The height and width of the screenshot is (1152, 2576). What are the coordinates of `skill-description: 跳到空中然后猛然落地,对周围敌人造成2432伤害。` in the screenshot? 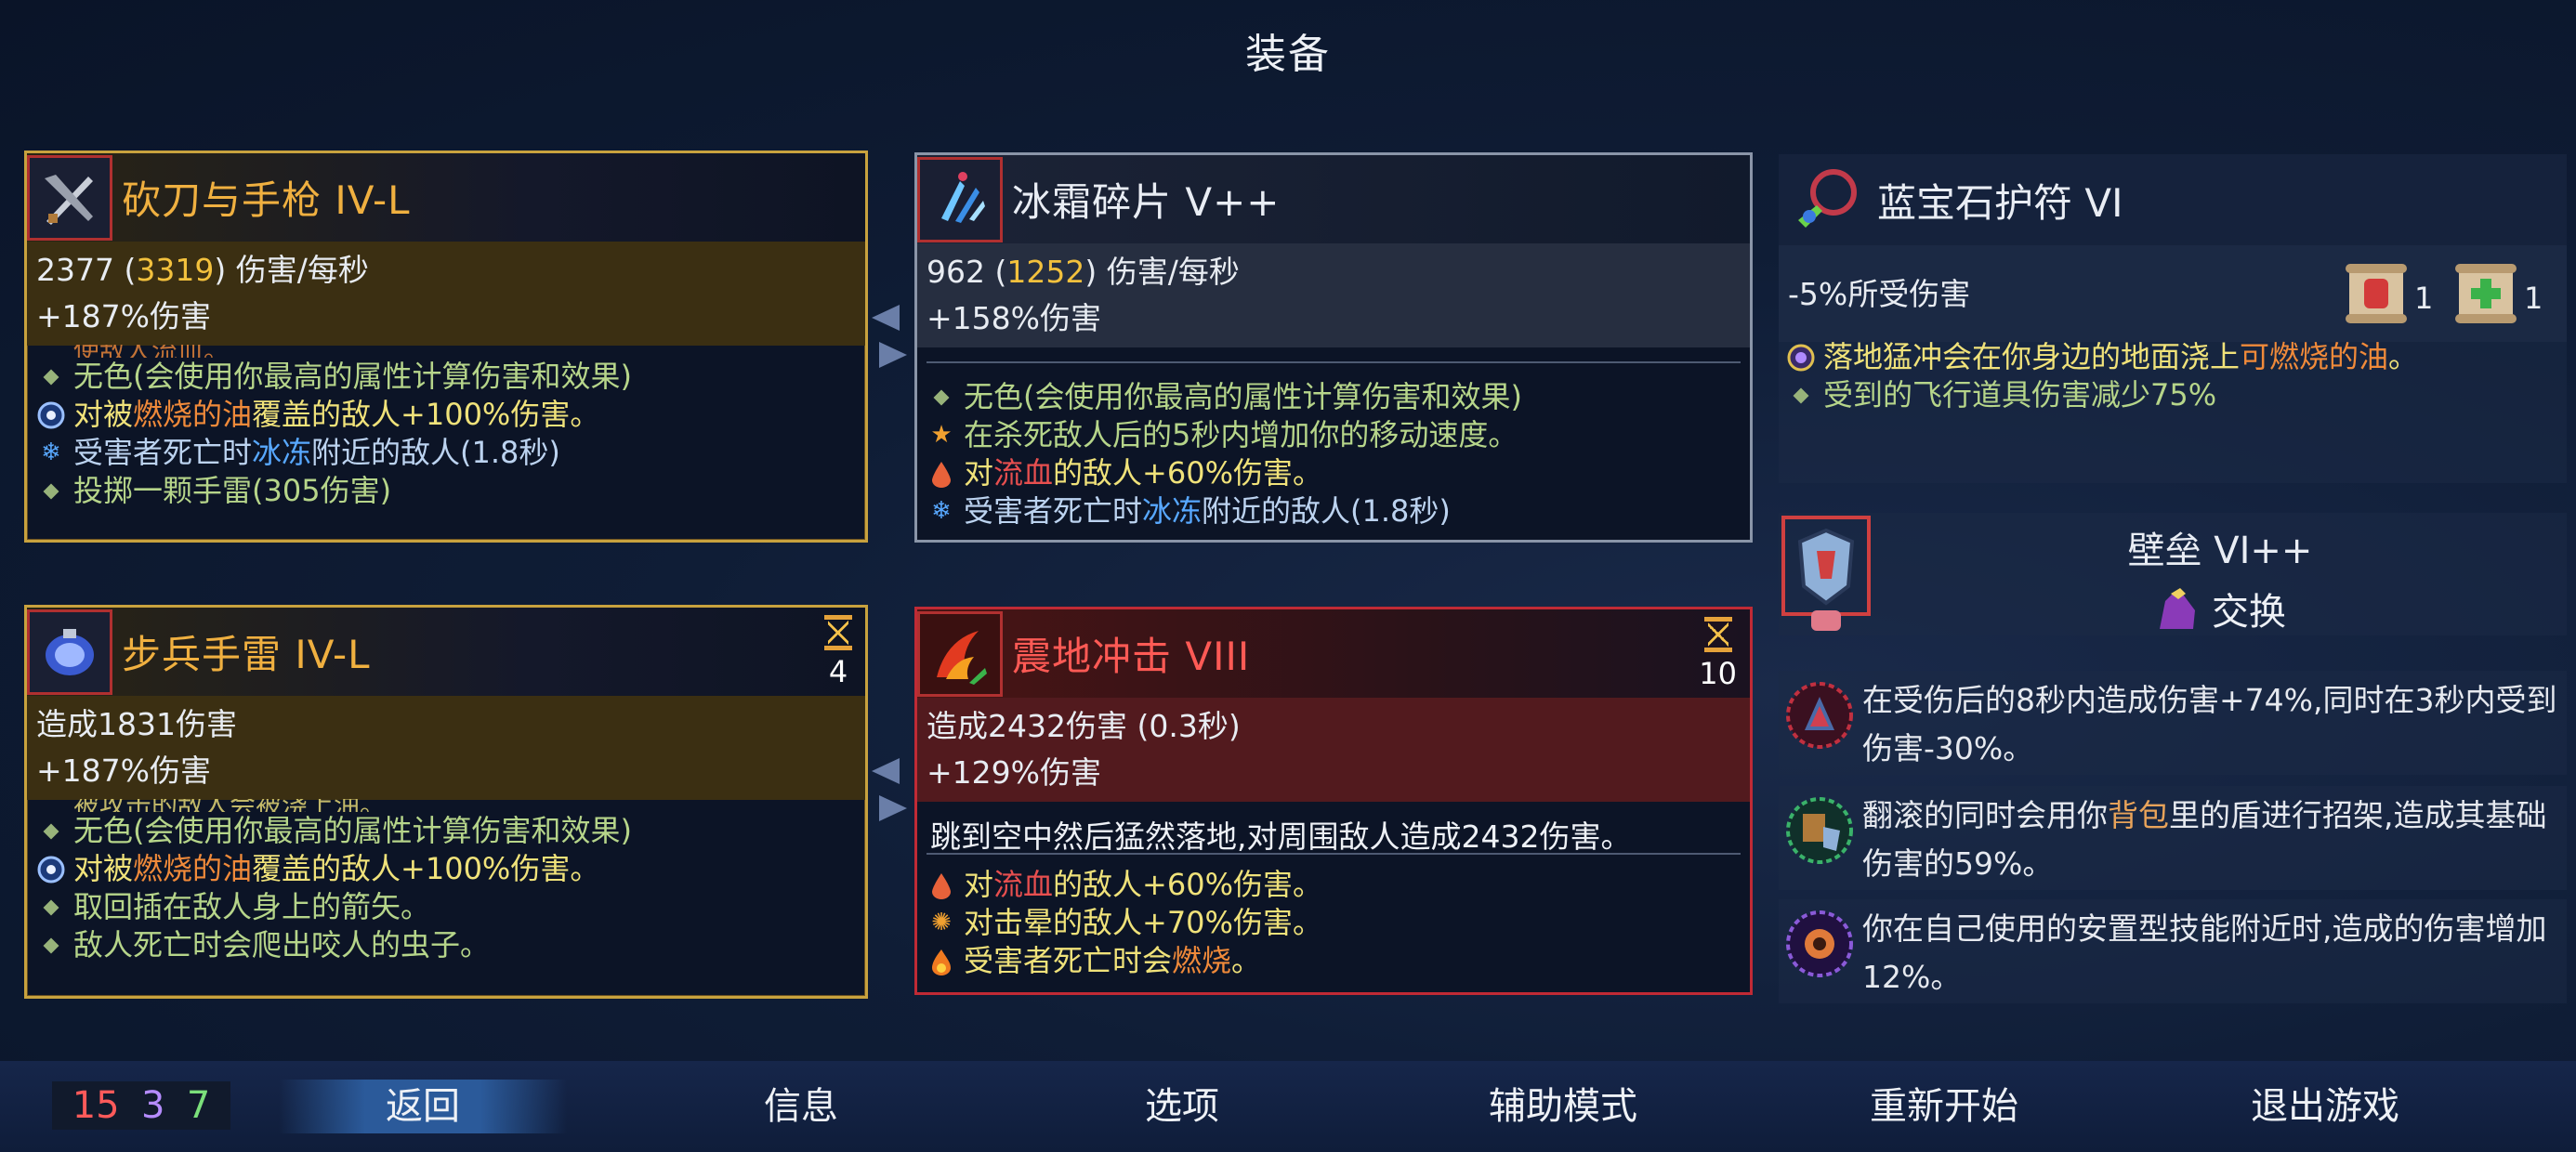 It's located at (1281, 836).